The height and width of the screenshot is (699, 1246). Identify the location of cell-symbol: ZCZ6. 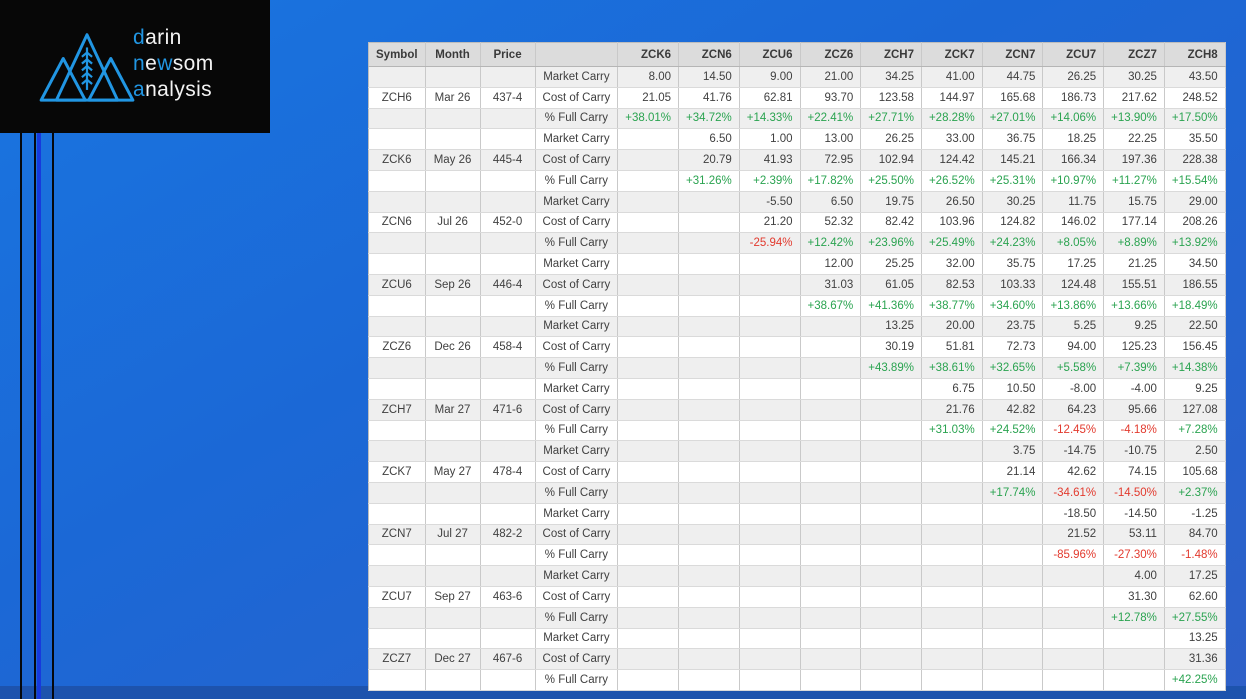
(397, 347).